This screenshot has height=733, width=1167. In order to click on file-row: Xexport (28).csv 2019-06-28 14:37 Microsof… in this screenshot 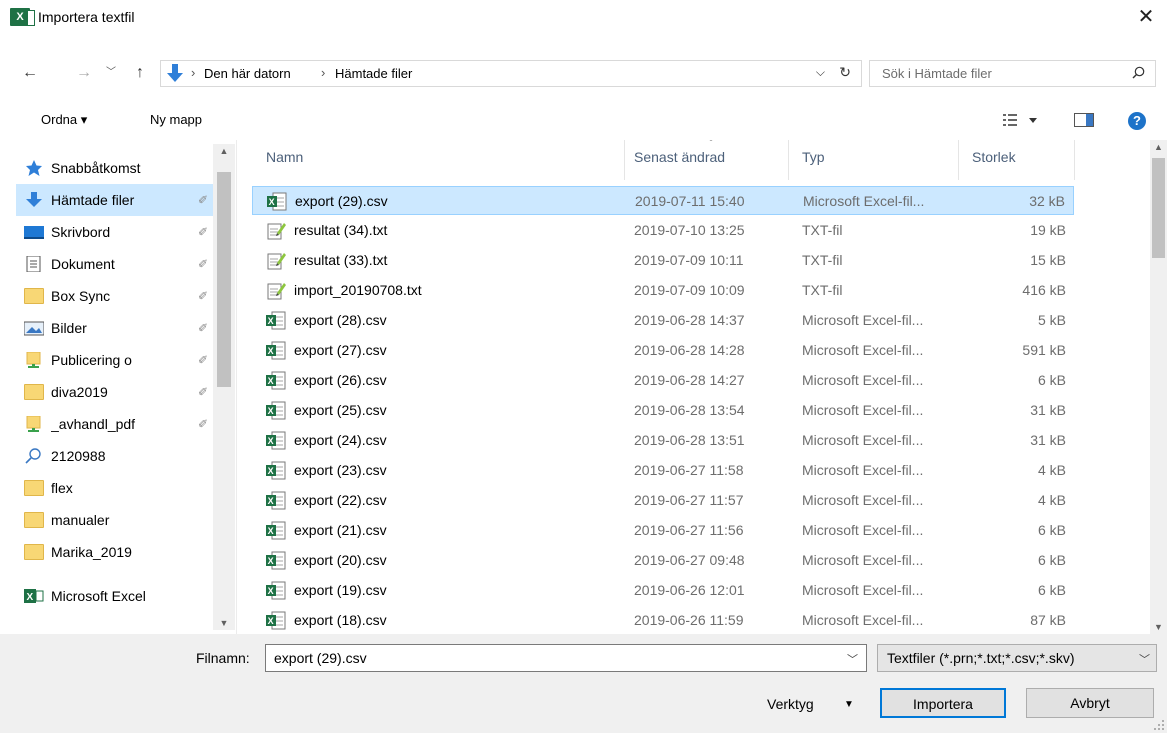, I will do `click(663, 320)`.